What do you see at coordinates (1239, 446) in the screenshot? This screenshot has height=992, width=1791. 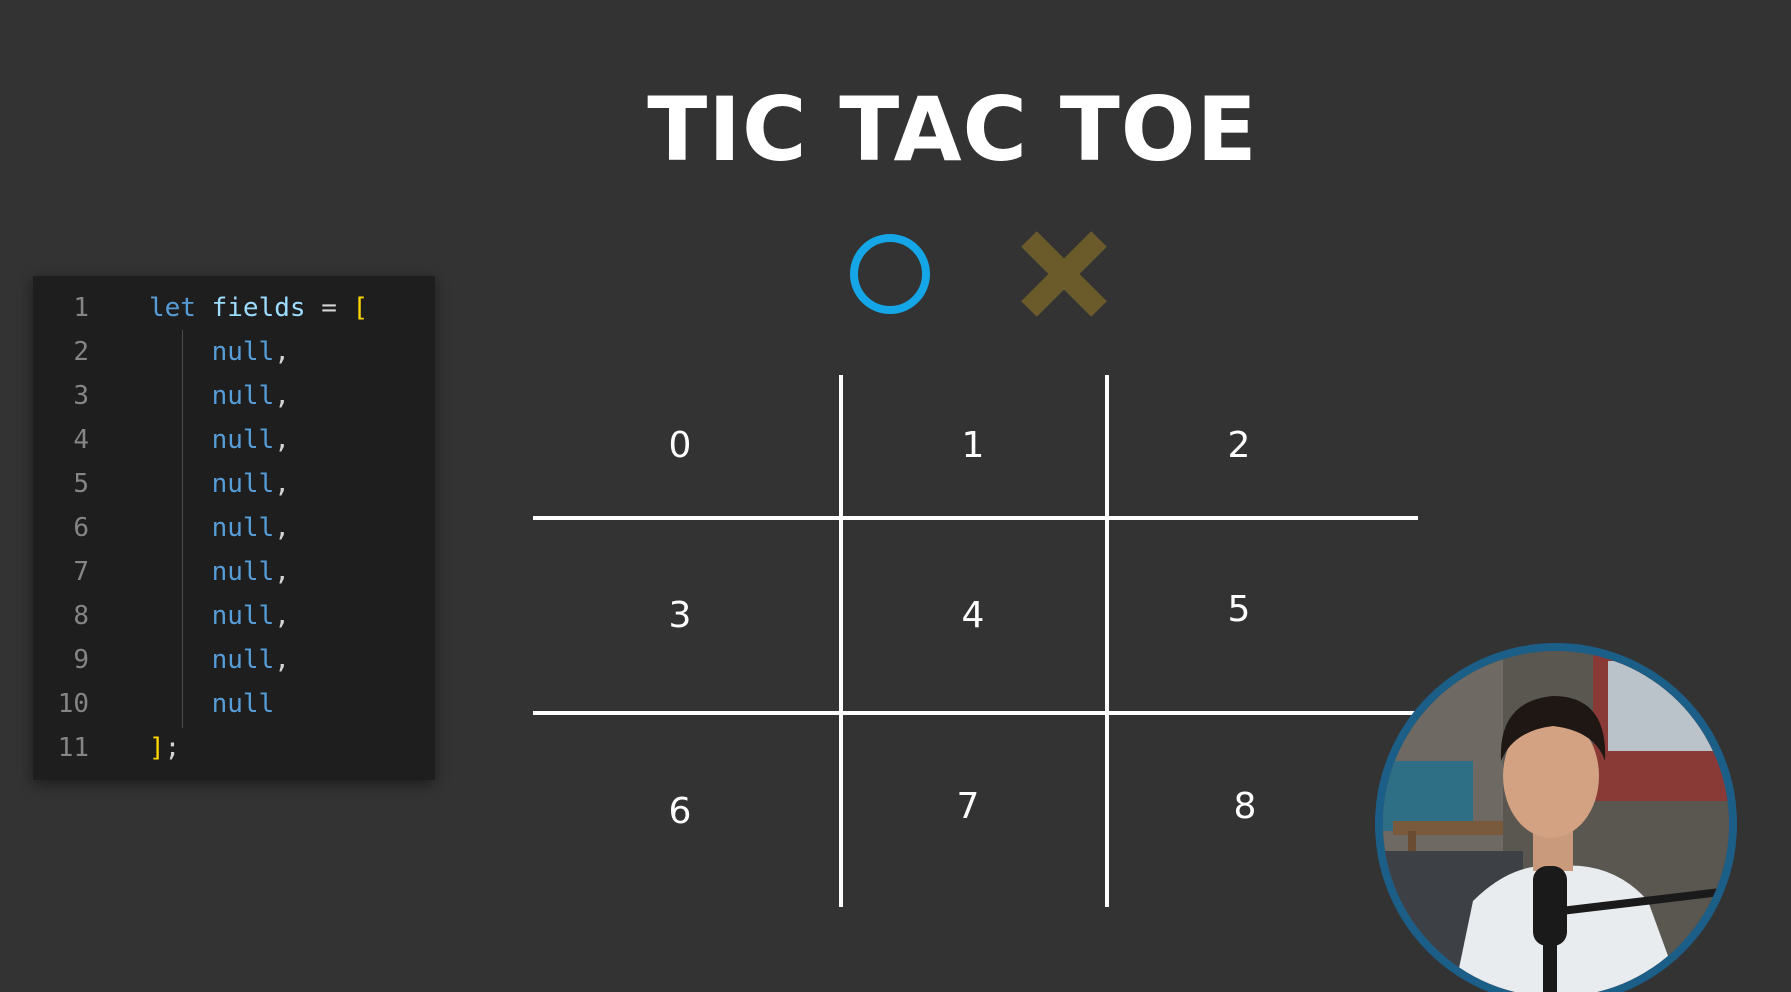 I see `cell-index-2: 2` at bounding box center [1239, 446].